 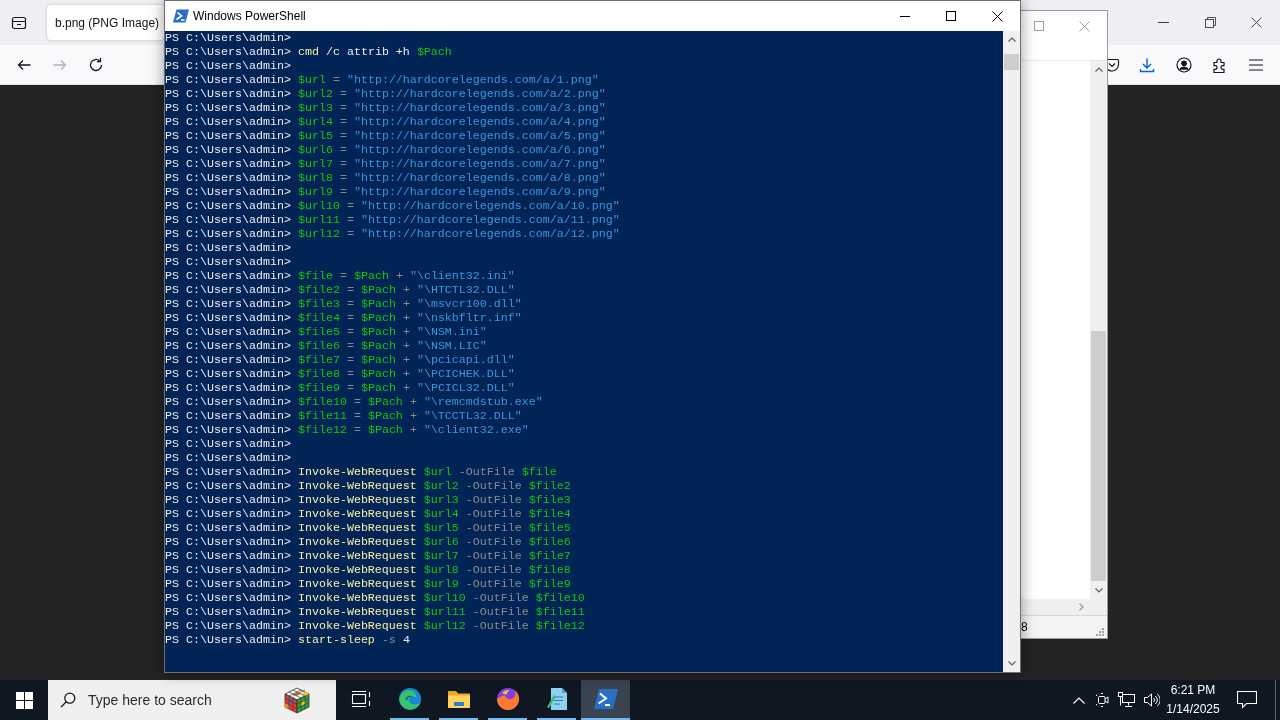 What do you see at coordinates (19, 22) in the screenshot?
I see `drawer-icon` at bounding box center [19, 22].